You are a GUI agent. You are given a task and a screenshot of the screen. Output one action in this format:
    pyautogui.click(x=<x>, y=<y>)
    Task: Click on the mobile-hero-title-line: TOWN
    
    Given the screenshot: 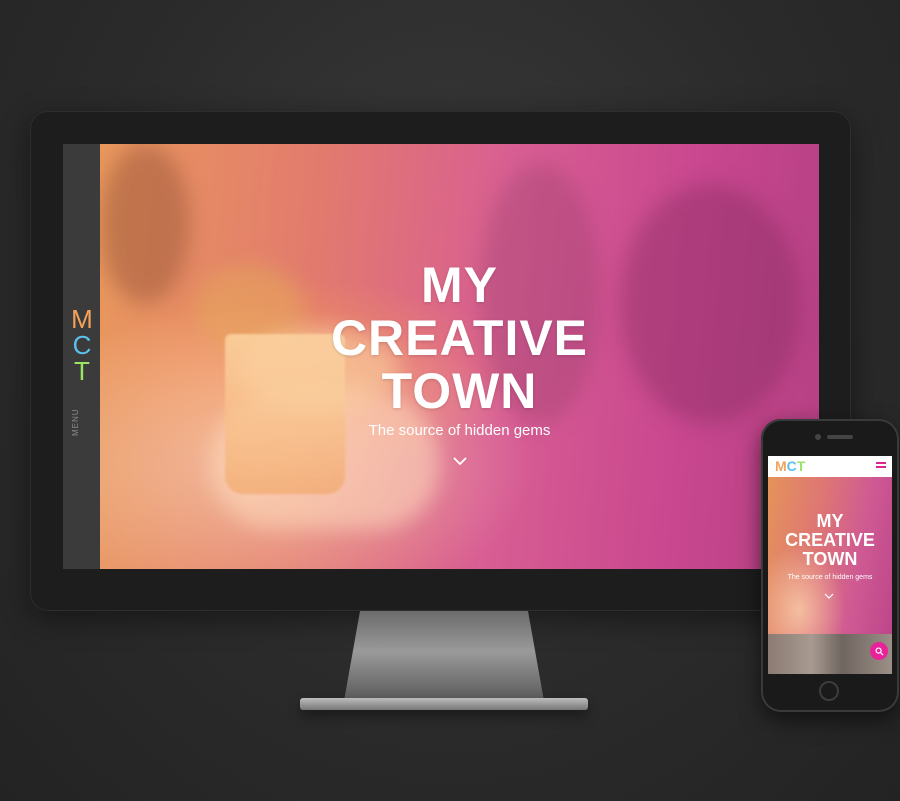 What is the action you would take?
    pyautogui.click(x=830, y=559)
    